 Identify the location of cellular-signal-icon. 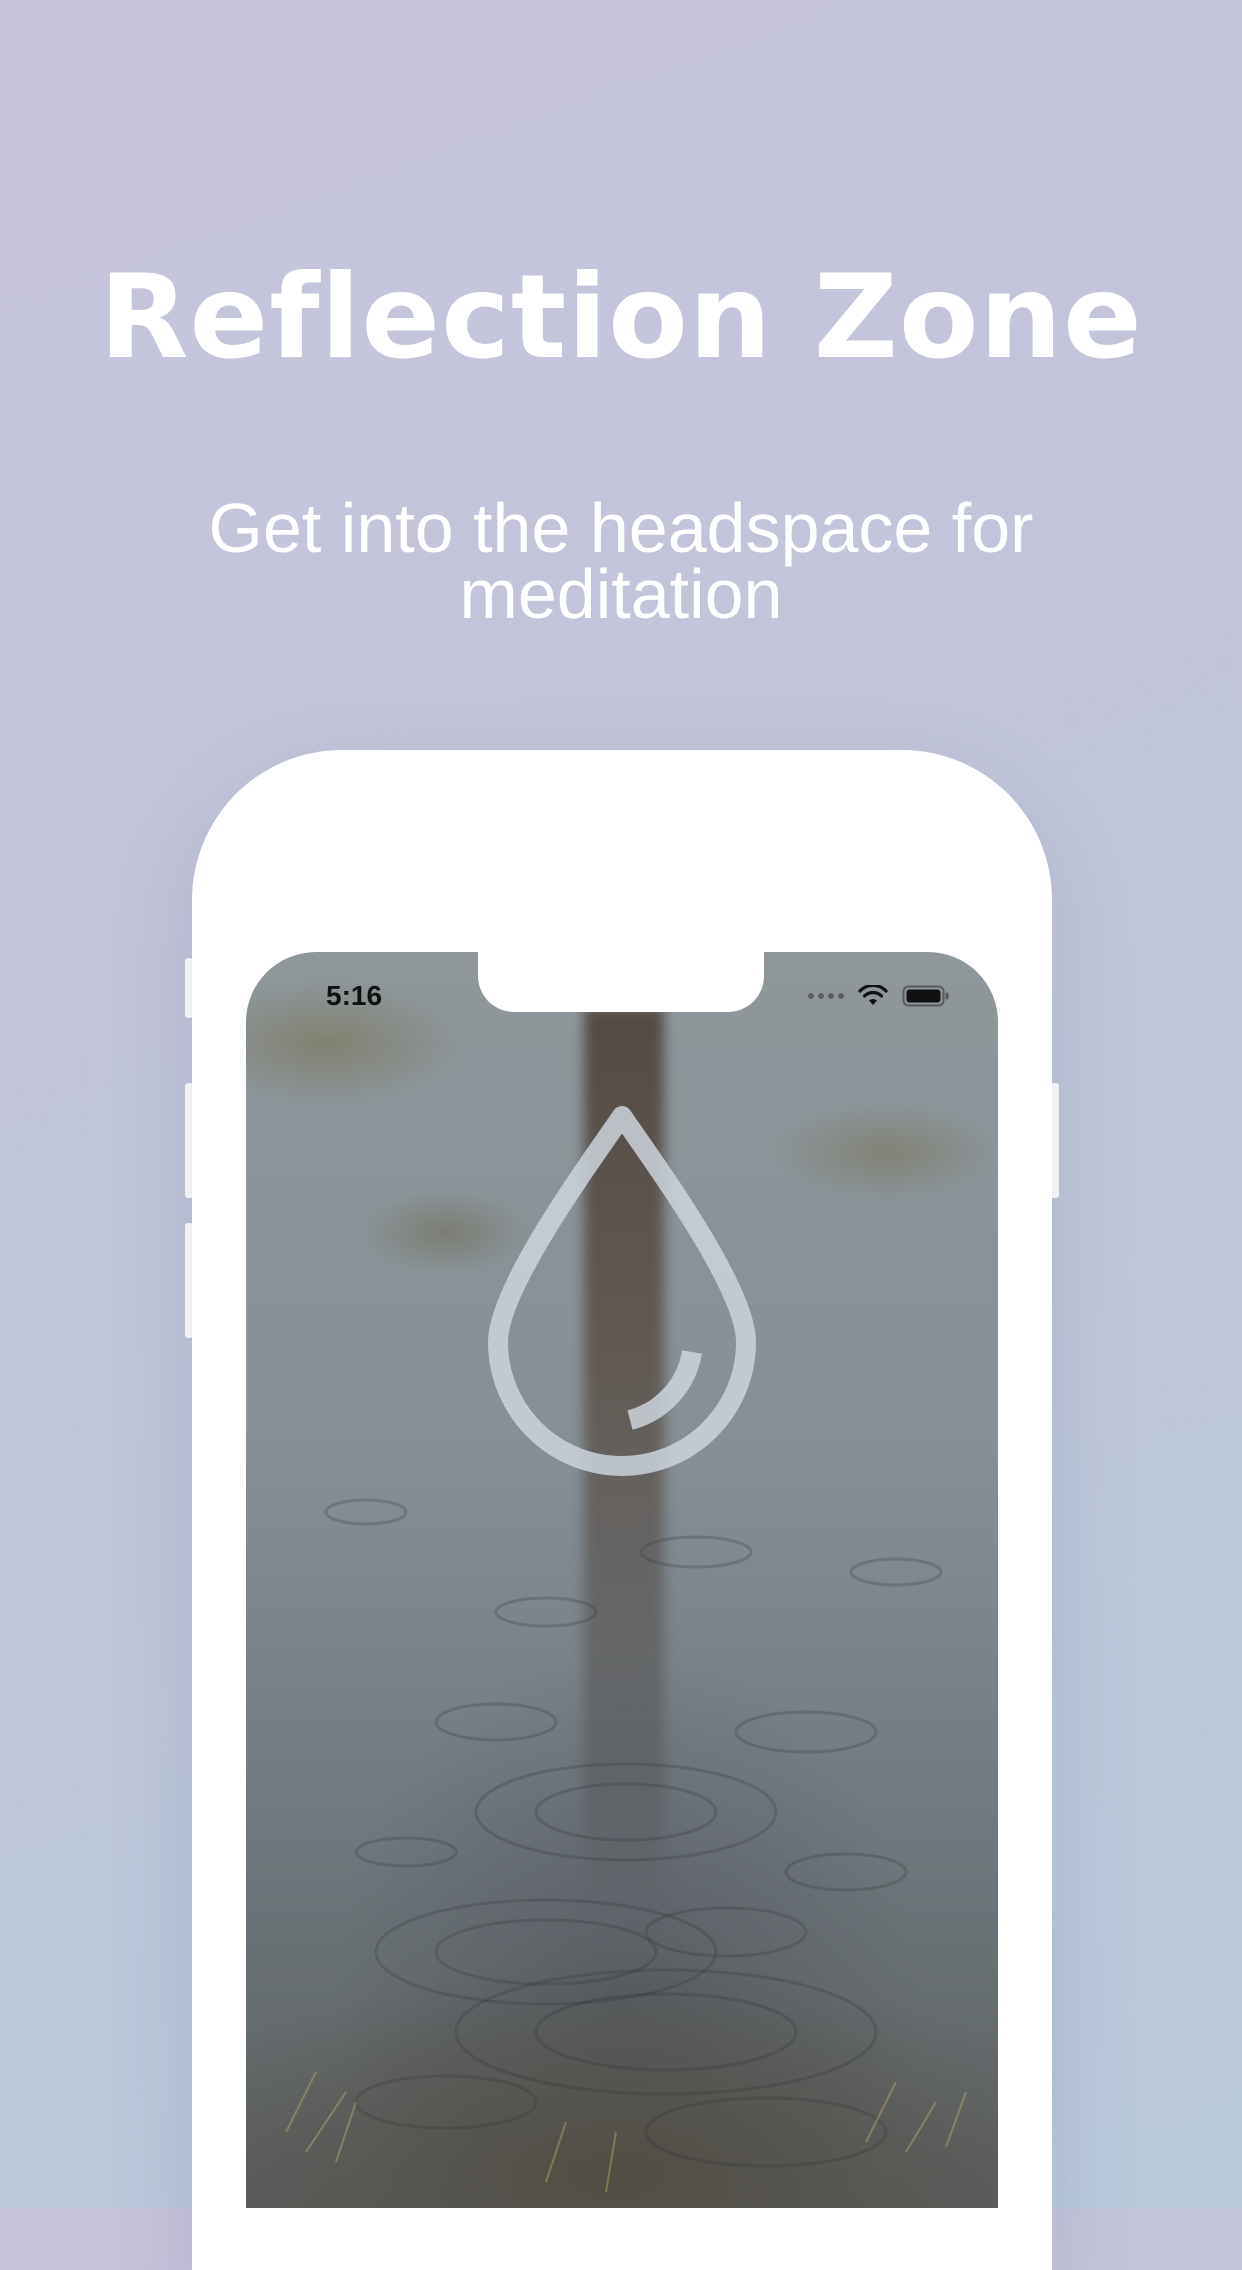
(826, 996).